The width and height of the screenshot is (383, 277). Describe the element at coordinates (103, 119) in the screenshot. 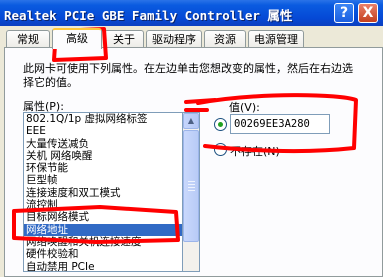

I see `list-item: 802.1Q/1p 虚拟网络标签` at that location.